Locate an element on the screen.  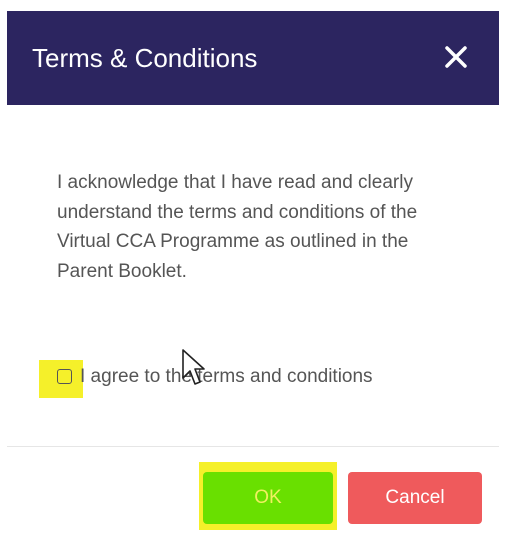
agree-checkbox-label: I agree to the terms and conditions is located at coordinates (226, 377).